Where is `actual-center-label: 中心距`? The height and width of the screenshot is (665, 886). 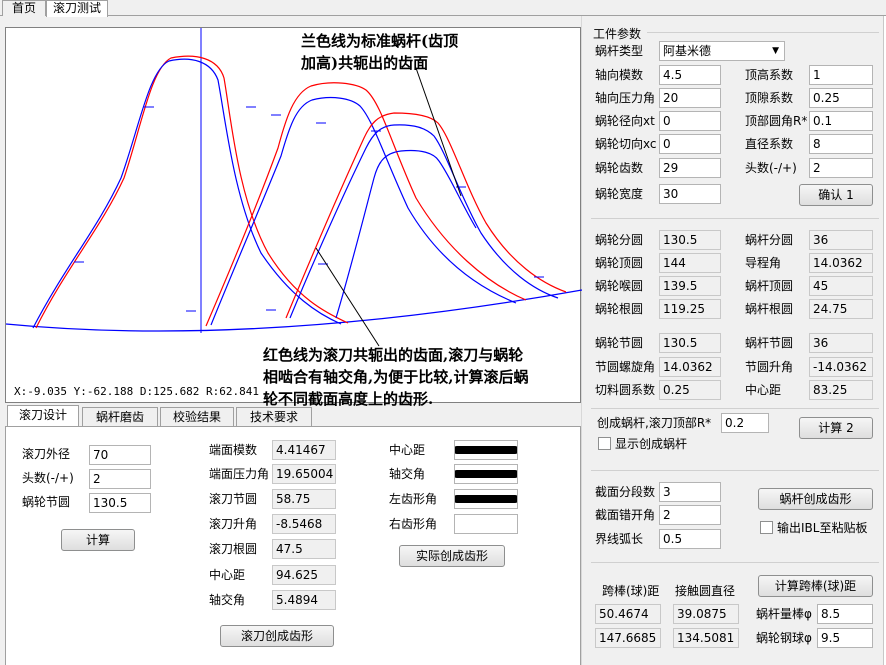 actual-center-label: 中心距 is located at coordinates (407, 450).